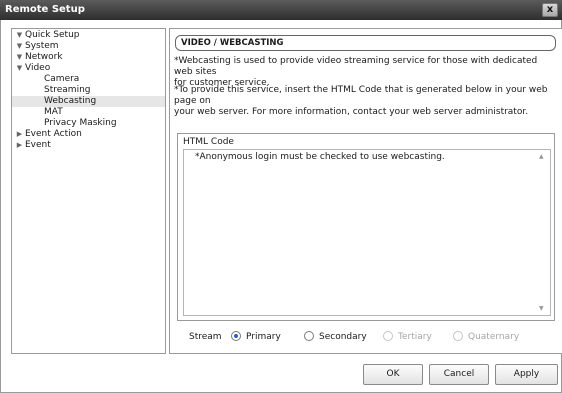 The width and height of the screenshot is (562, 393). What do you see at coordinates (393, 374) in the screenshot?
I see `ok-button: OK` at bounding box center [393, 374].